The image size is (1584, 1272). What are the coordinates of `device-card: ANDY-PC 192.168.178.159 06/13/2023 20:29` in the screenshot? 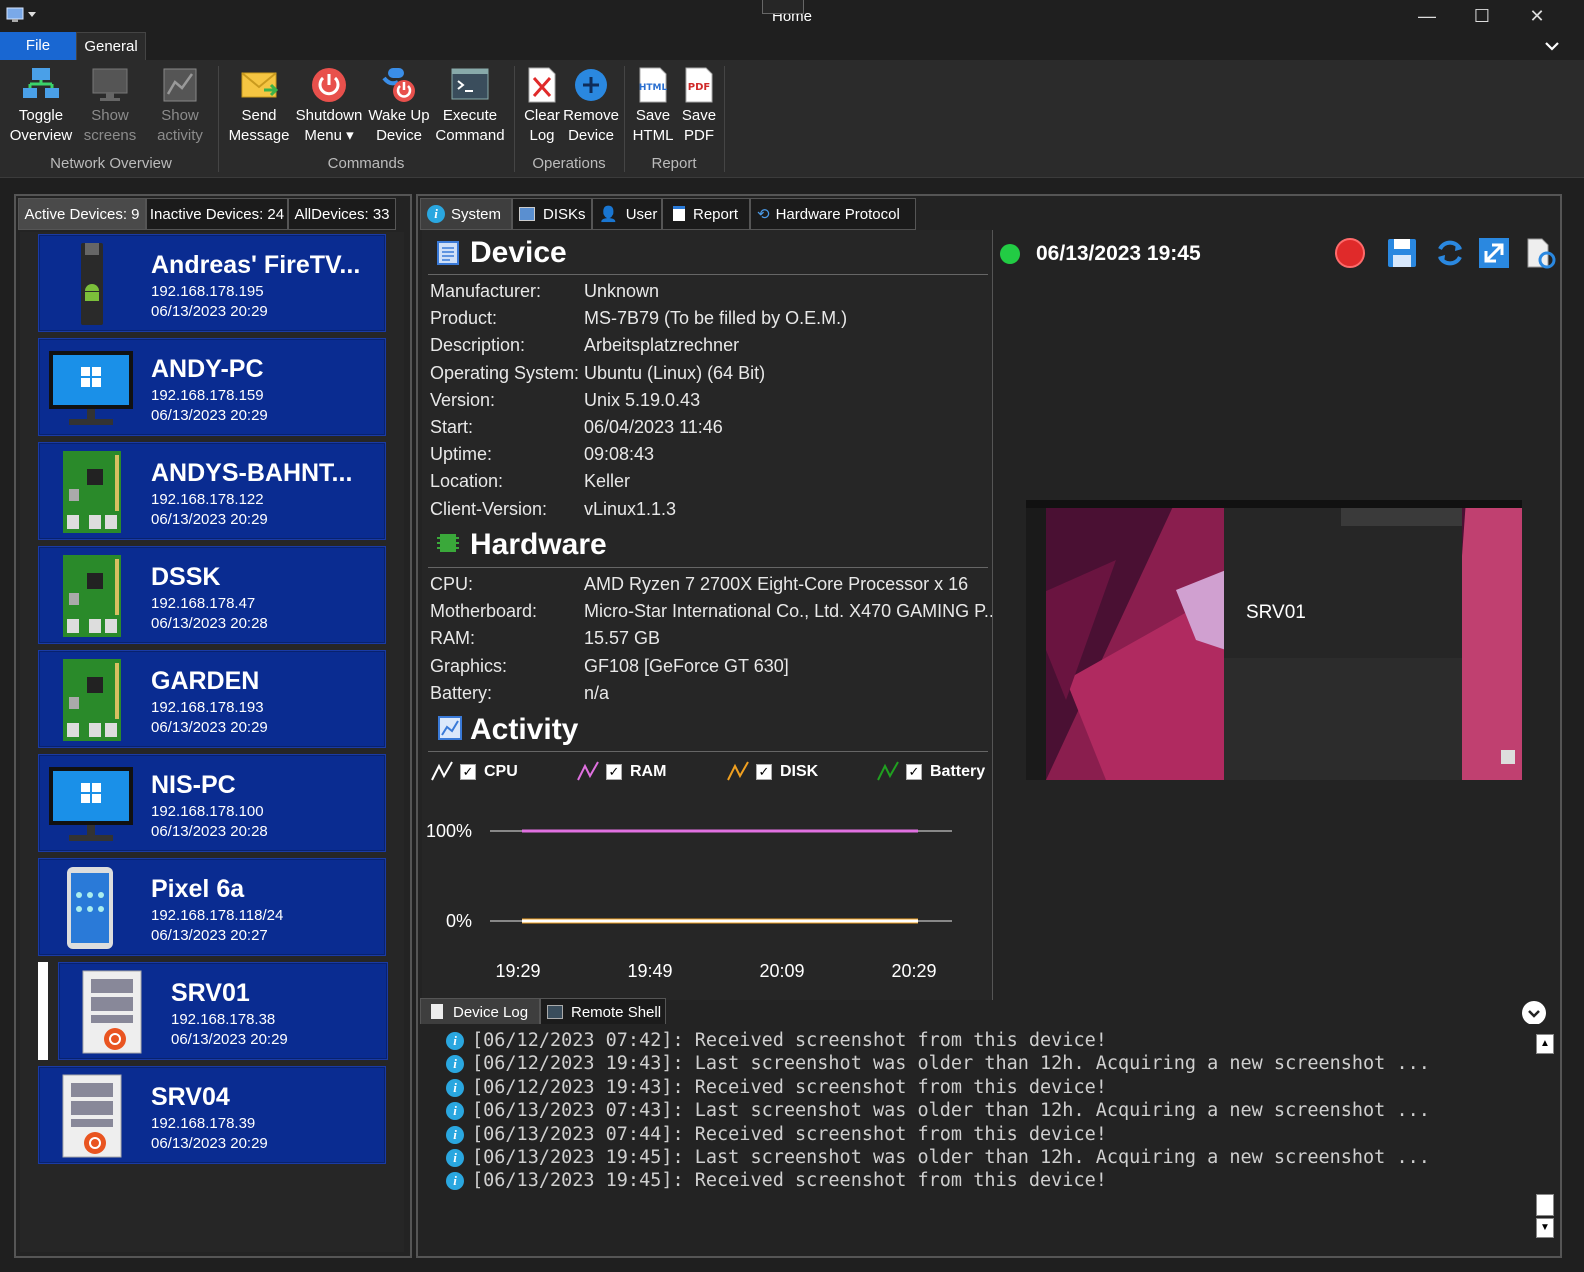 It's located at (212, 387).